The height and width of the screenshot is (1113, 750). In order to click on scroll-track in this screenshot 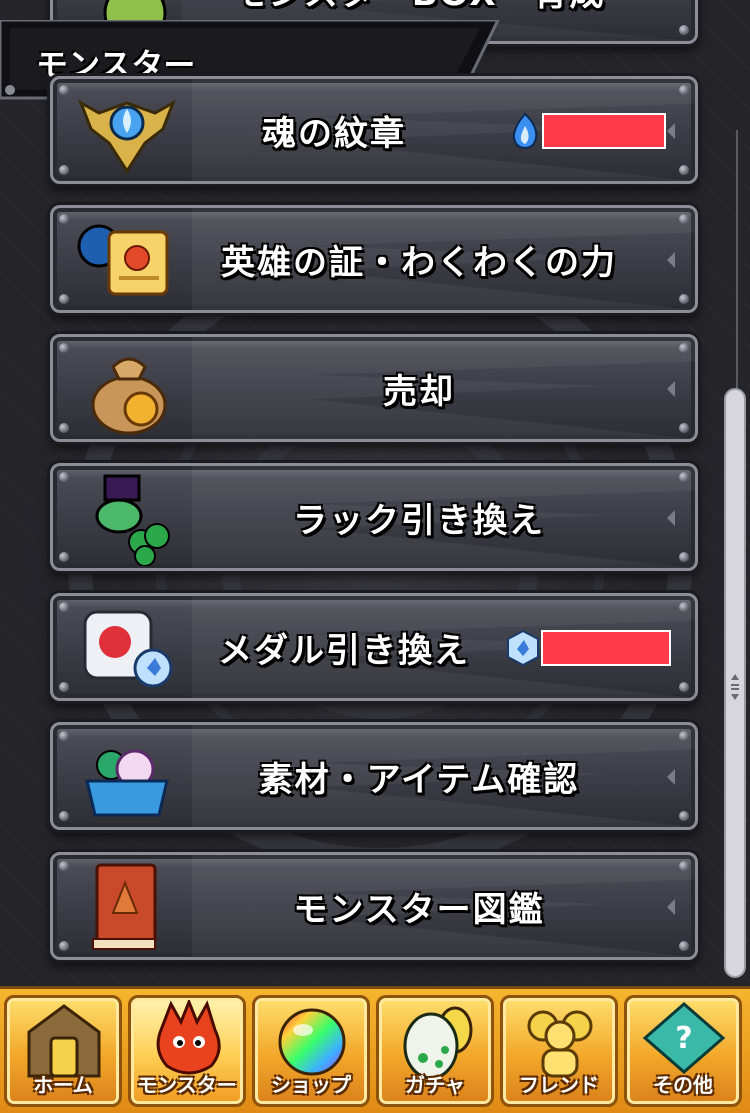, I will do `click(737, 260)`.